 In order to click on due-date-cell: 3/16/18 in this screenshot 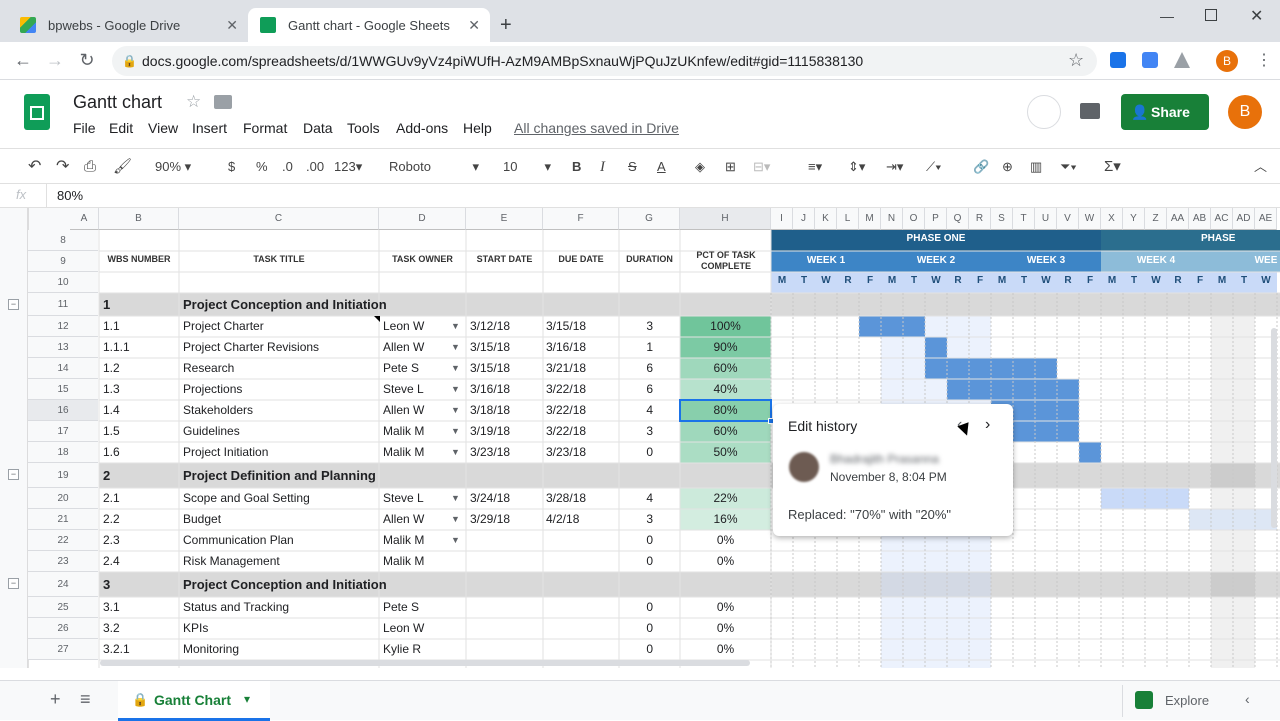, I will do `click(581, 347)`.